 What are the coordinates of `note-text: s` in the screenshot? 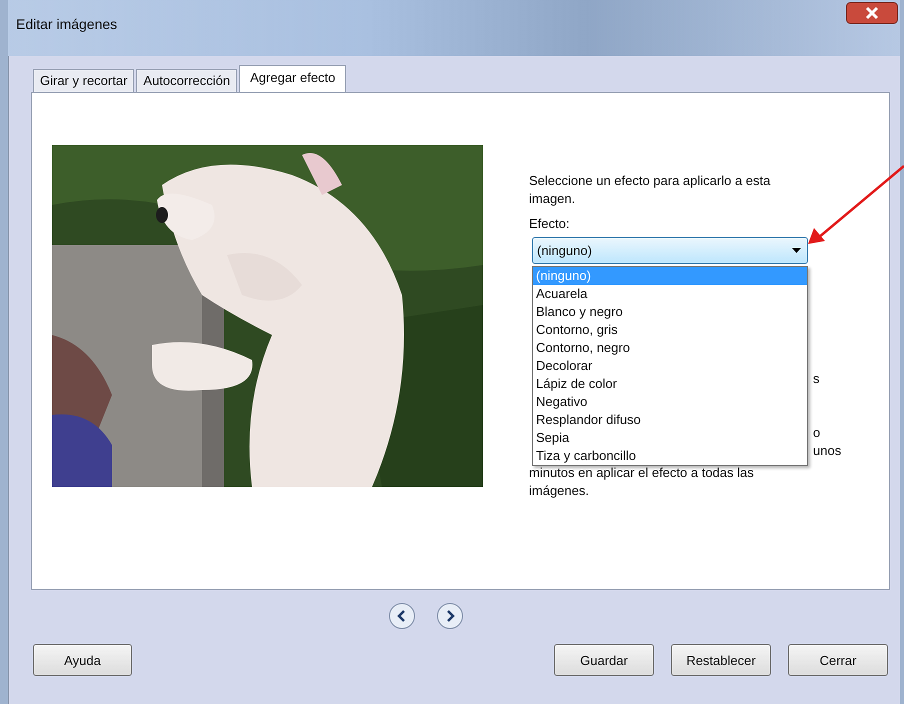 It's located at (816, 379).